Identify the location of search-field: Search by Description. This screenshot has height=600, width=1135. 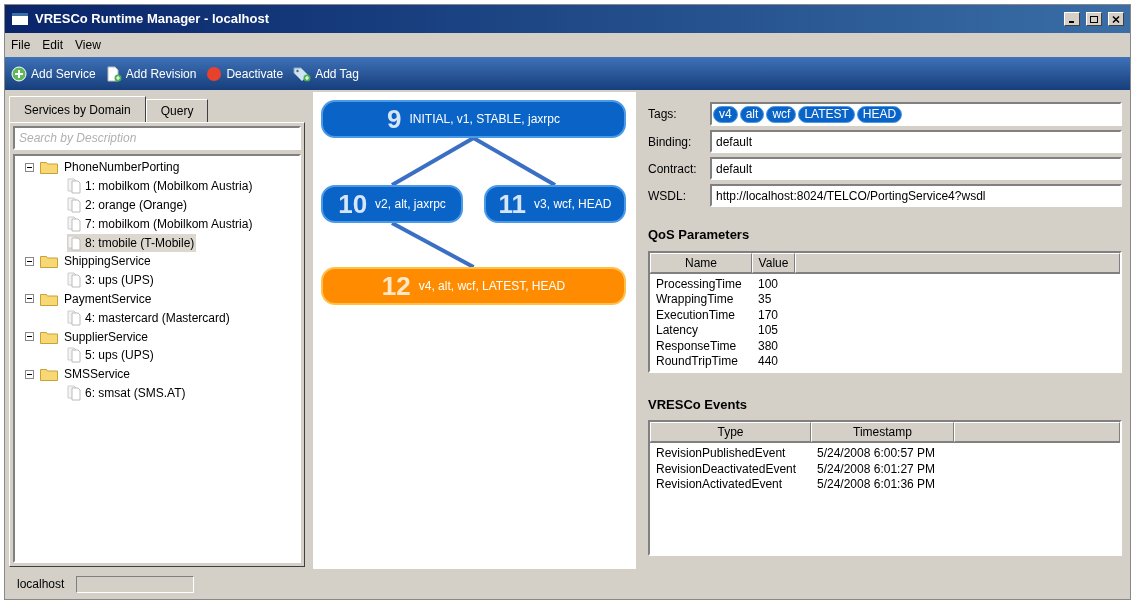
(157, 138).